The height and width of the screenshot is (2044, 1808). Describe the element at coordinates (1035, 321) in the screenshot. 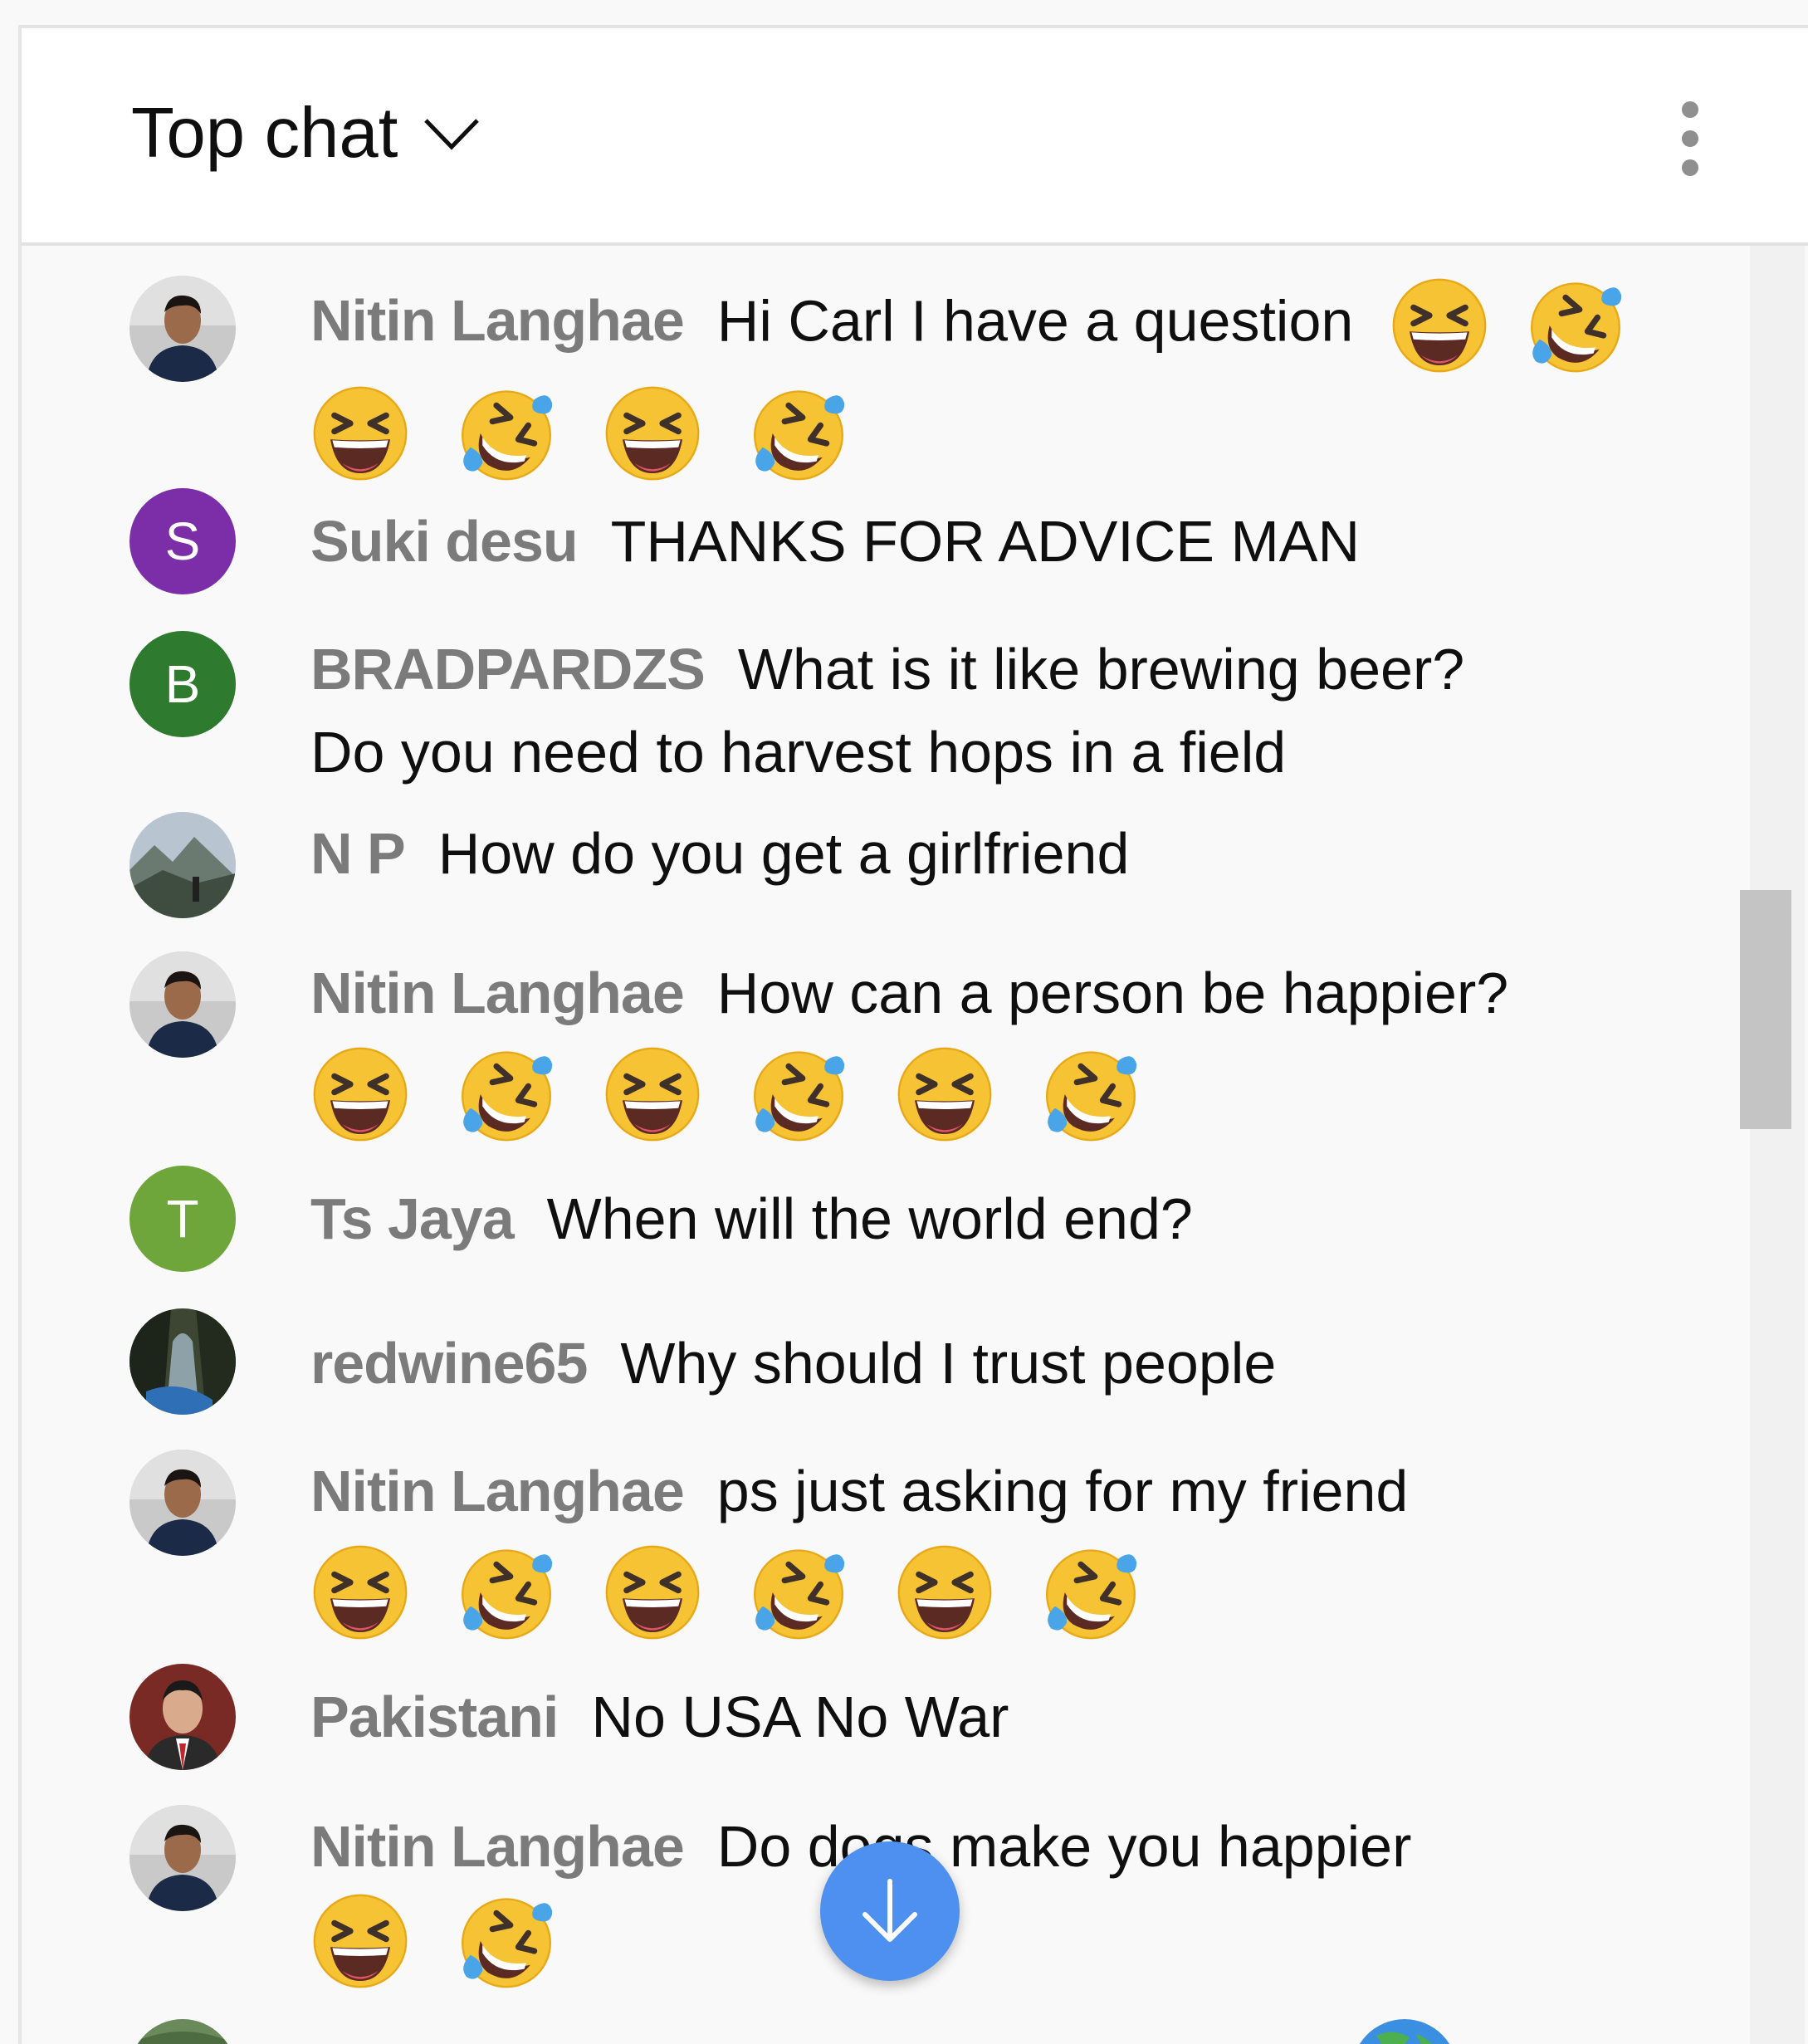

I see `message-text: Hi Carl I have a question` at that location.